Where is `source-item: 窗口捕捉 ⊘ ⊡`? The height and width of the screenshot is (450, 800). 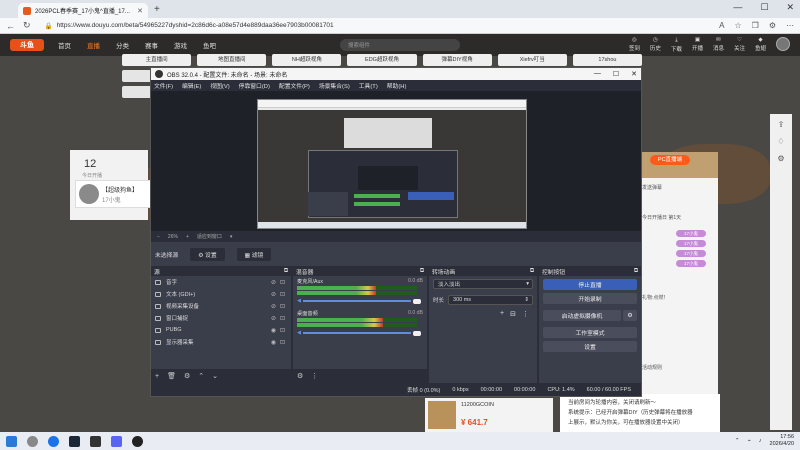
source-item: 窗口捕捉 ⊘ ⊡ is located at coordinates (221, 318).